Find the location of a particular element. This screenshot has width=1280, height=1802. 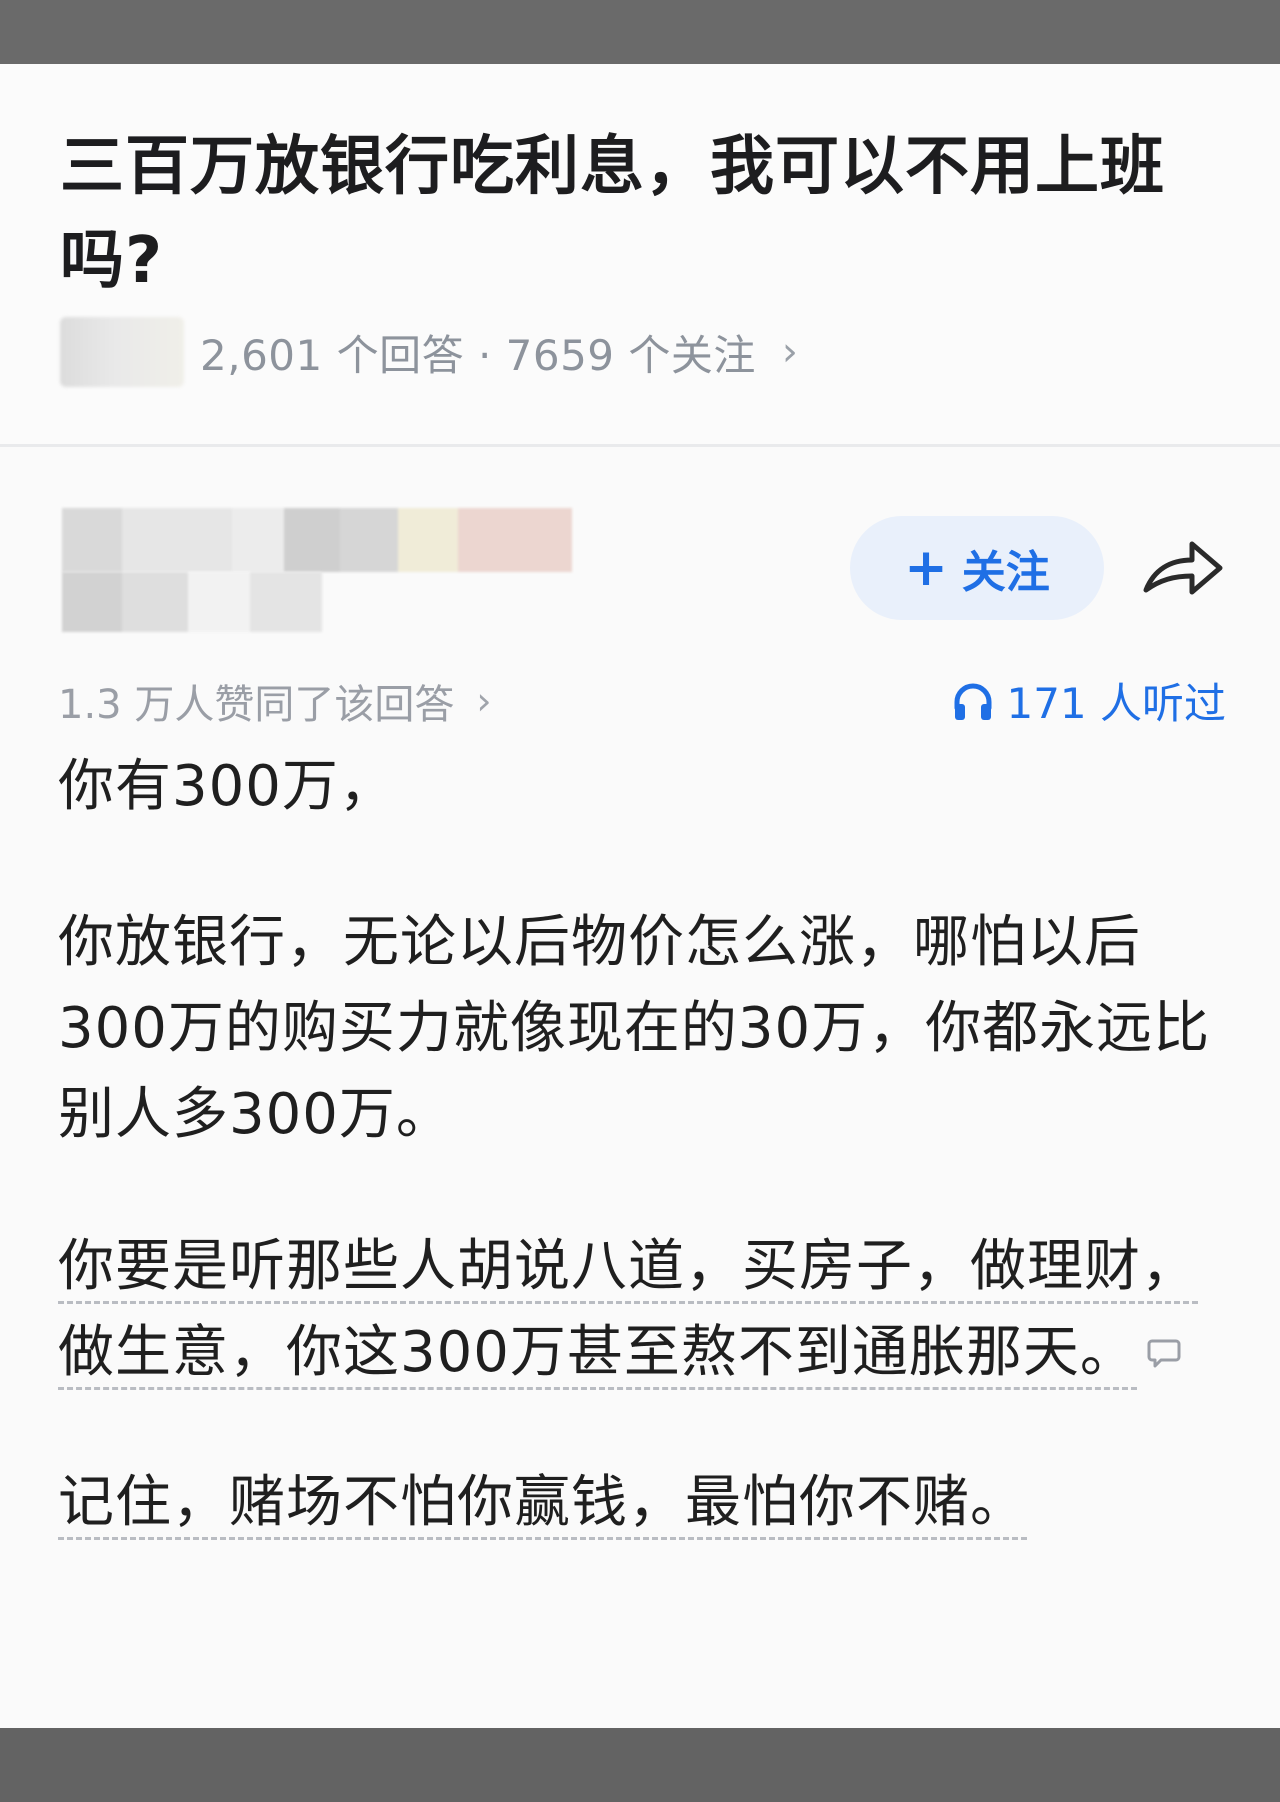

approve-count: 1.3 万人赞同了该回答 › is located at coordinates (275, 701).